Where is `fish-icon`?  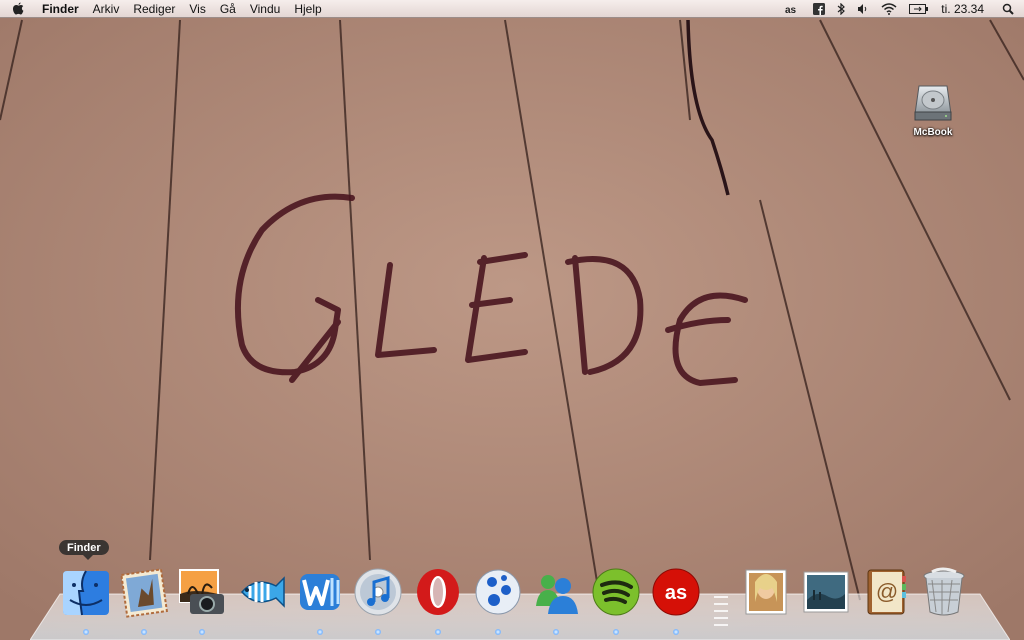
fish-icon is located at coordinates (263, 592).